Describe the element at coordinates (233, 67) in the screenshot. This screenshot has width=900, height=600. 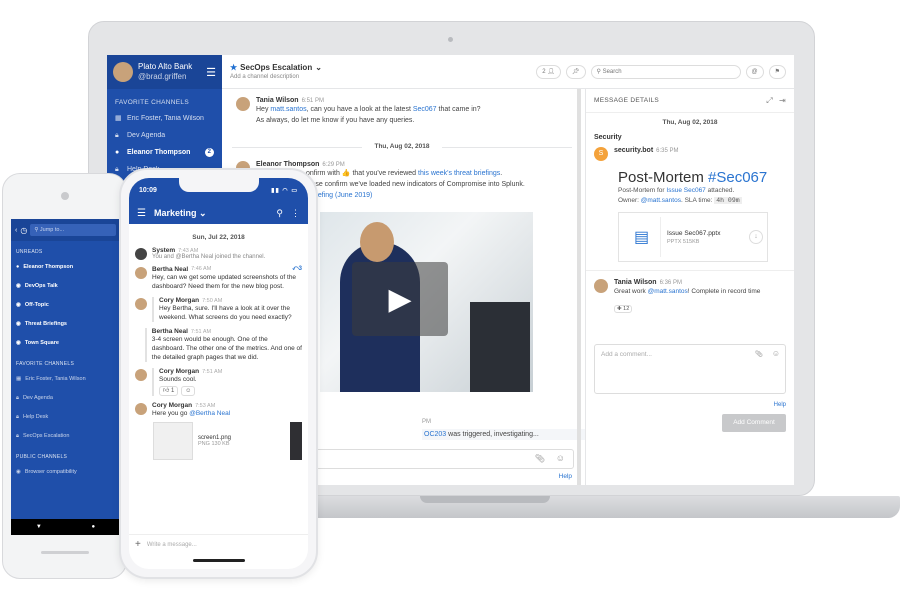
I see `star-icon: ★` at that location.